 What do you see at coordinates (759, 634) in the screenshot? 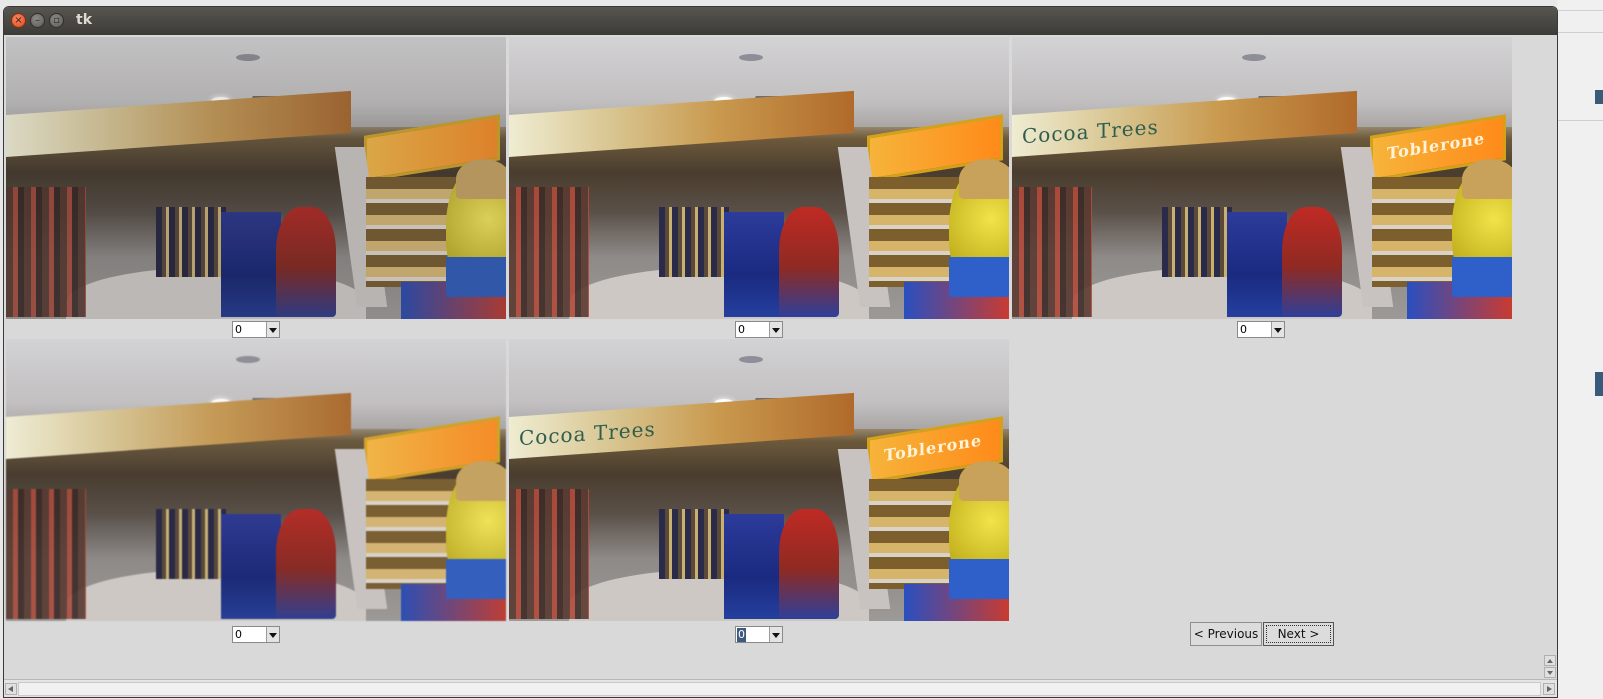
I see `frame-selector-5: 0` at bounding box center [759, 634].